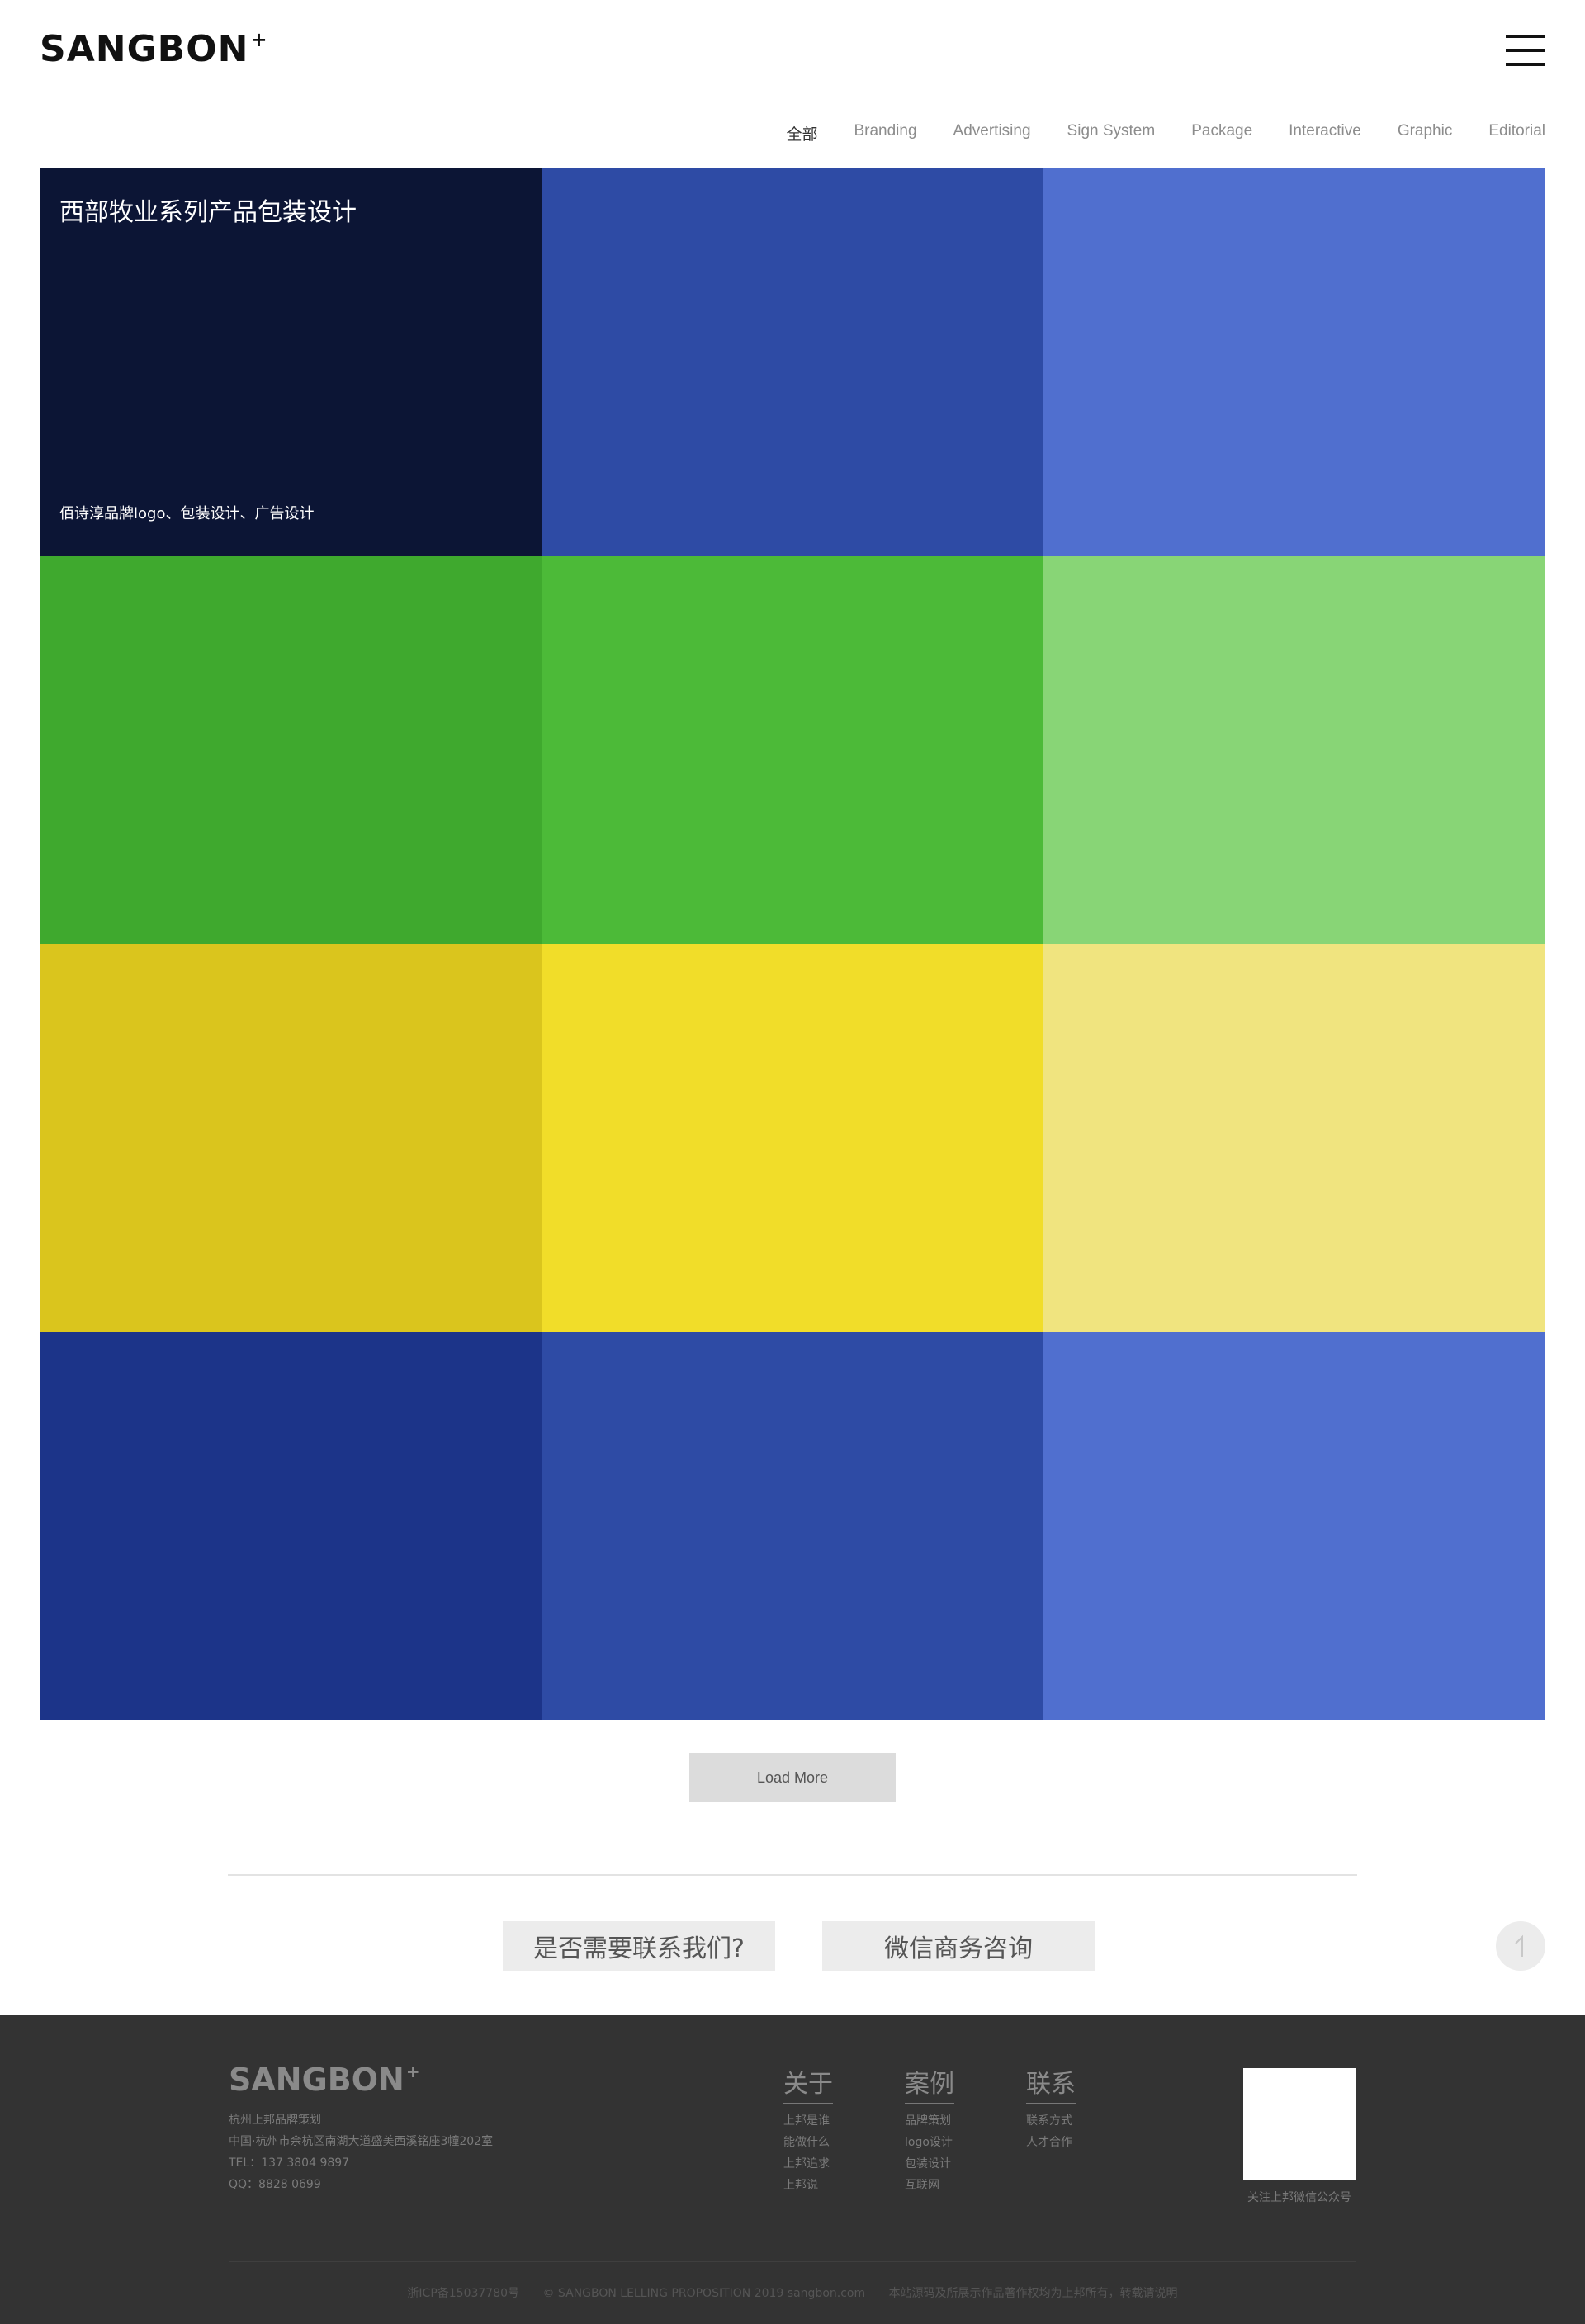 The height and width of the screenshot is (2324, 1585). I want to click on footer-col-about: 关于 上邦是谁 能做什么 上邦追求 上邦说, so click(808, 2129).